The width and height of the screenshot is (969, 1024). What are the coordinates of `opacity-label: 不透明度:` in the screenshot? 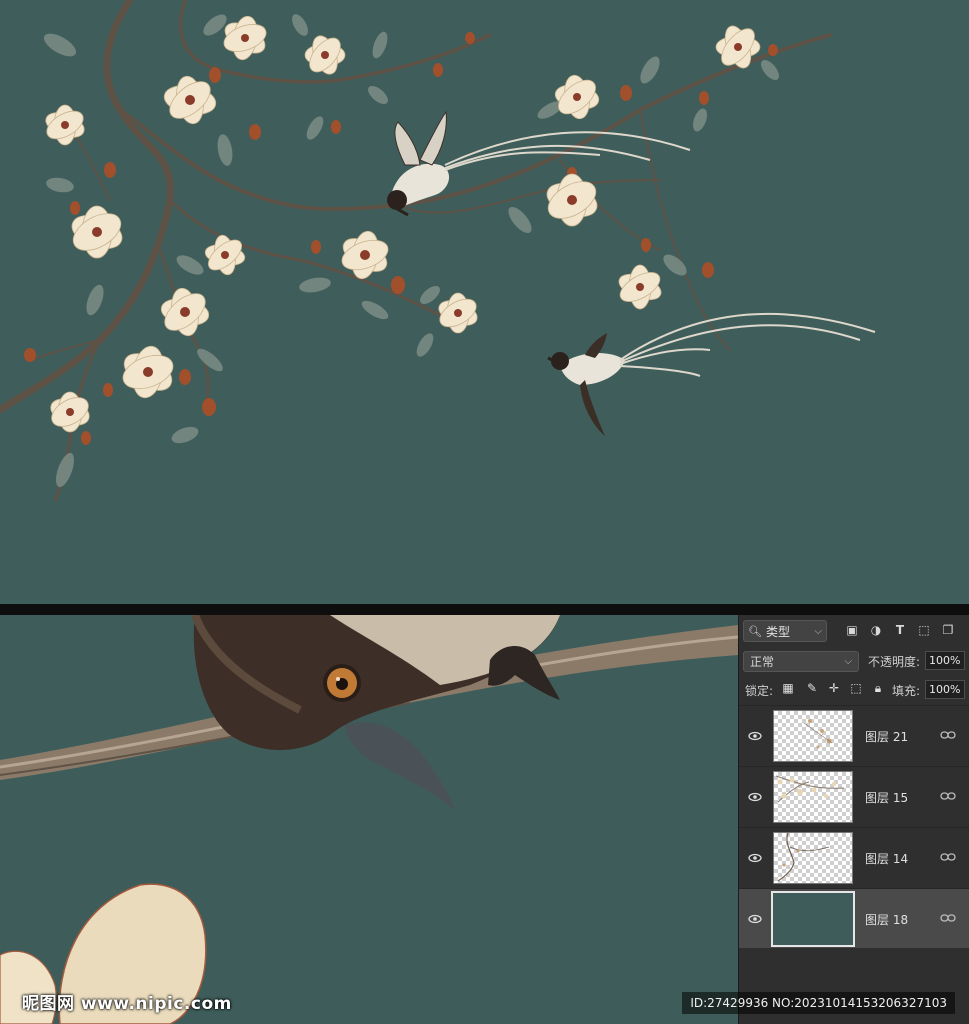 It's located at (894, 662).